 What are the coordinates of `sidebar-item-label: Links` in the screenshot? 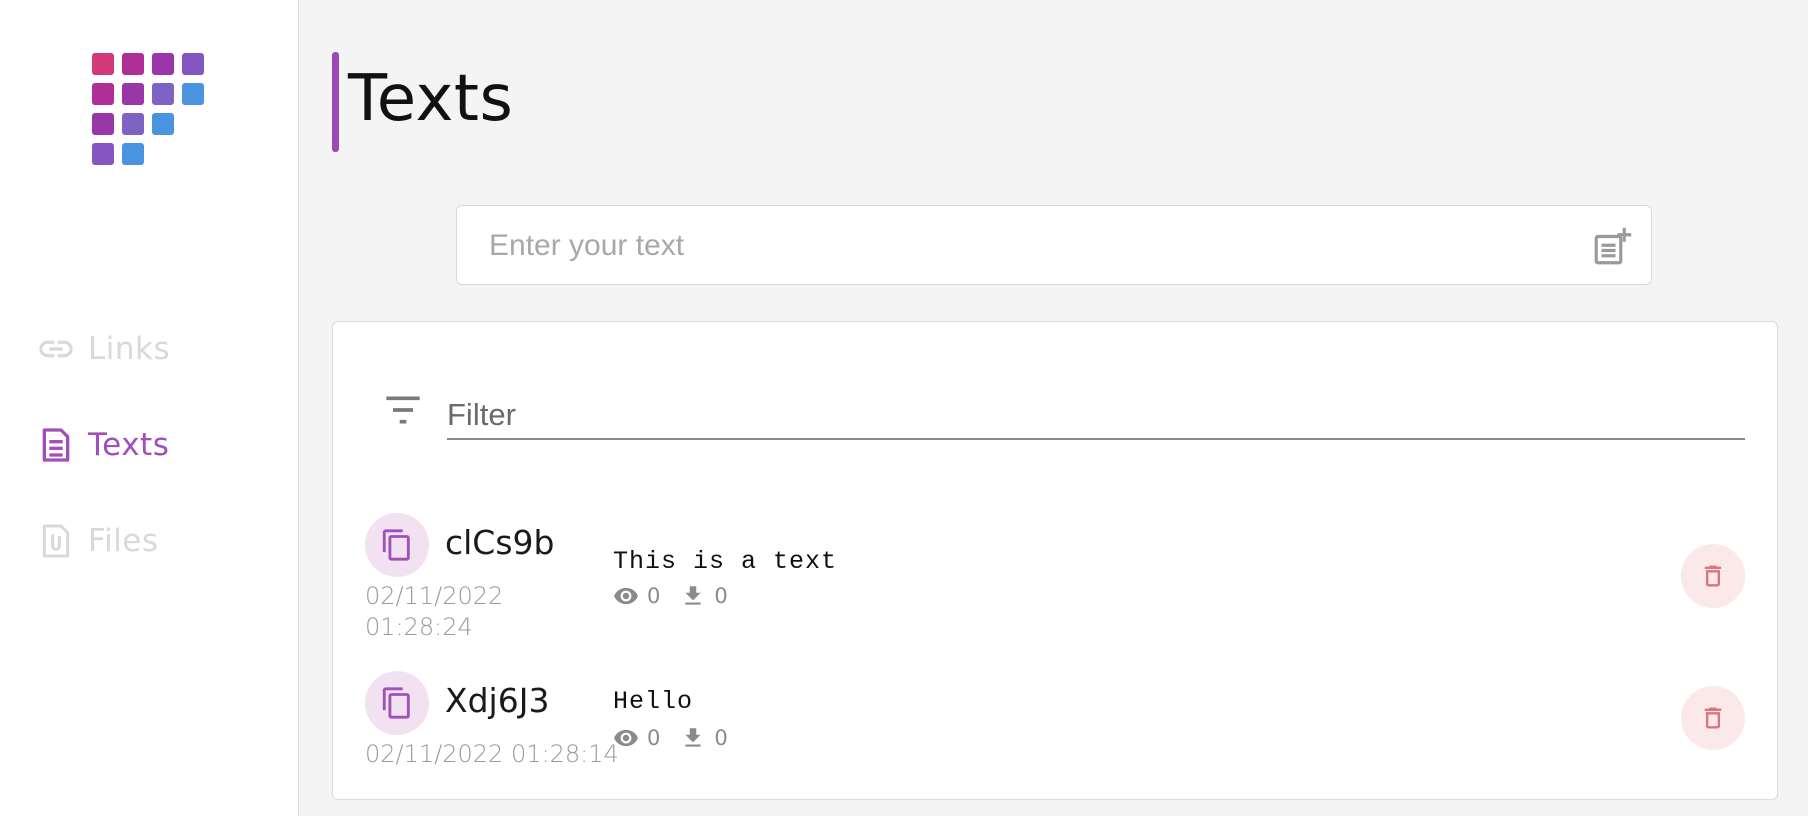 It's located at (129, 349).